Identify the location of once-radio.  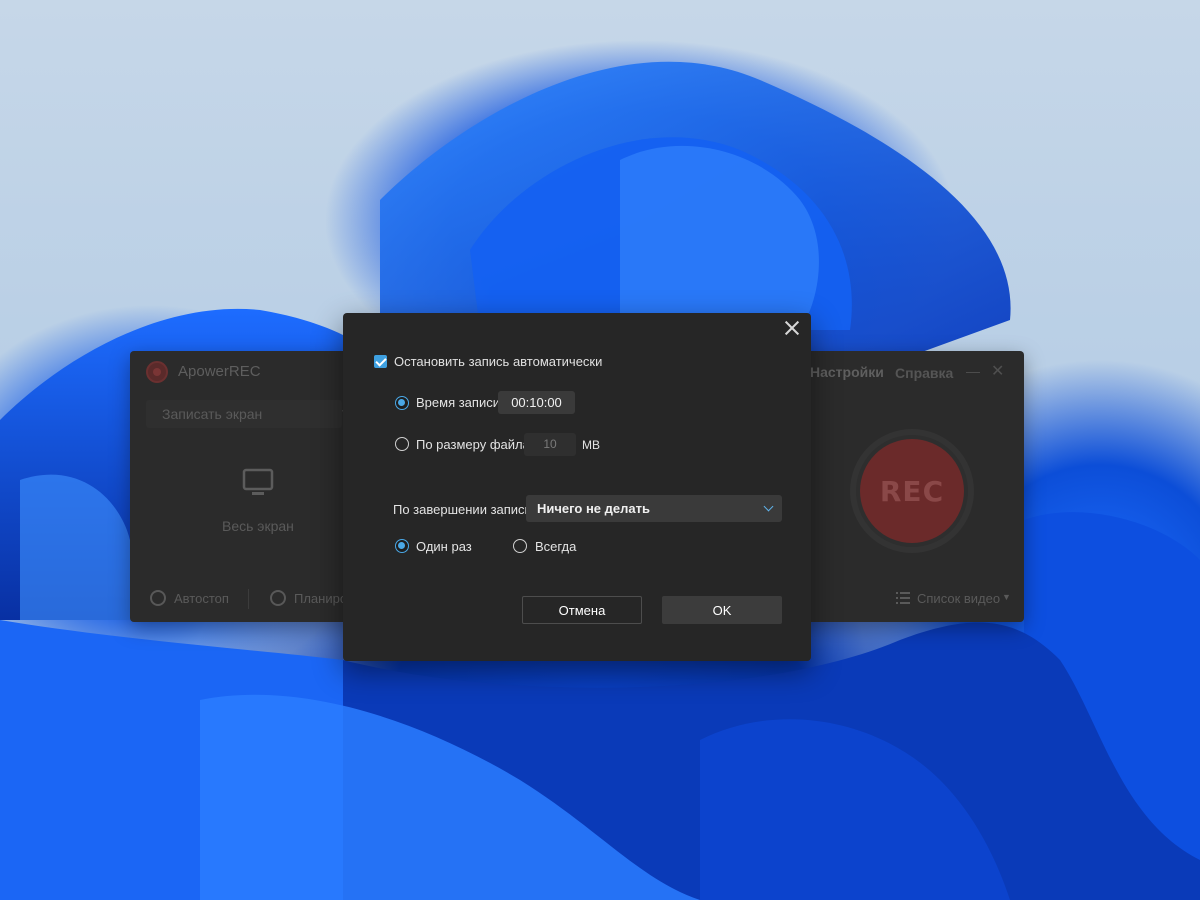
(402, 546).